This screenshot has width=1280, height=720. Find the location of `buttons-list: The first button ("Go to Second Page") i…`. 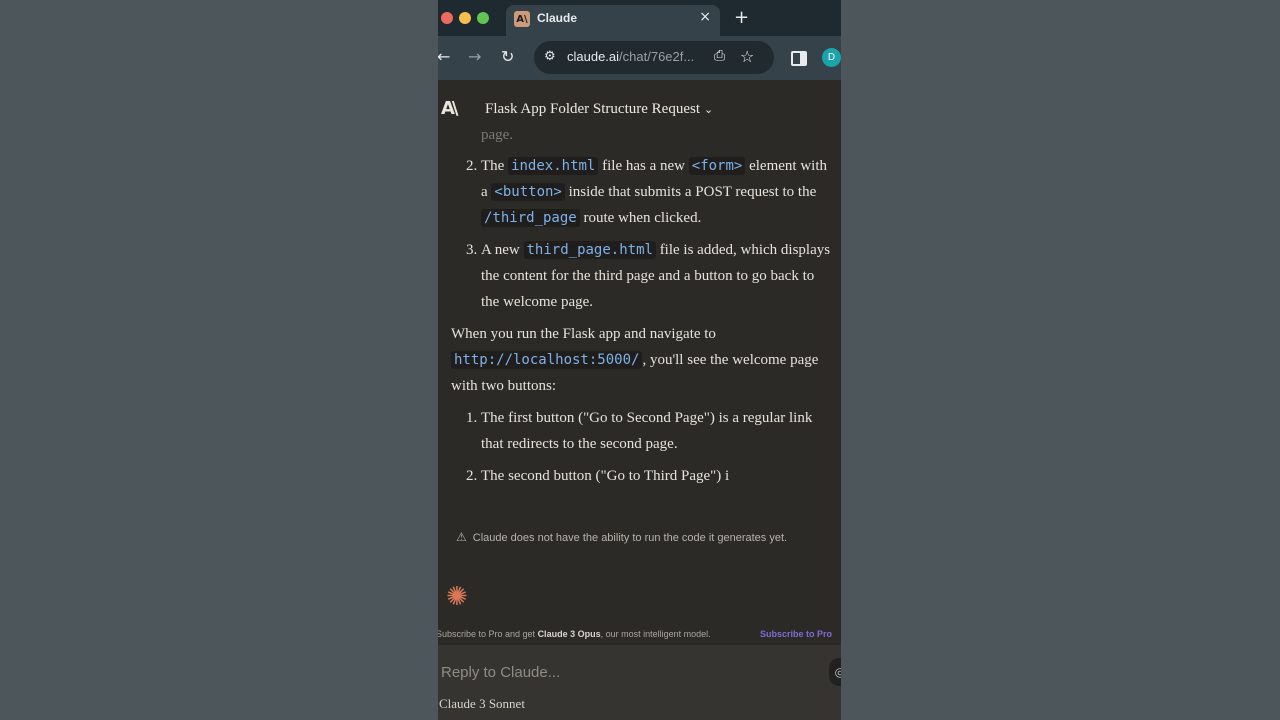

buttons-list: The first button ("Go to Second Page") i… is located at coordinates (641, 447).